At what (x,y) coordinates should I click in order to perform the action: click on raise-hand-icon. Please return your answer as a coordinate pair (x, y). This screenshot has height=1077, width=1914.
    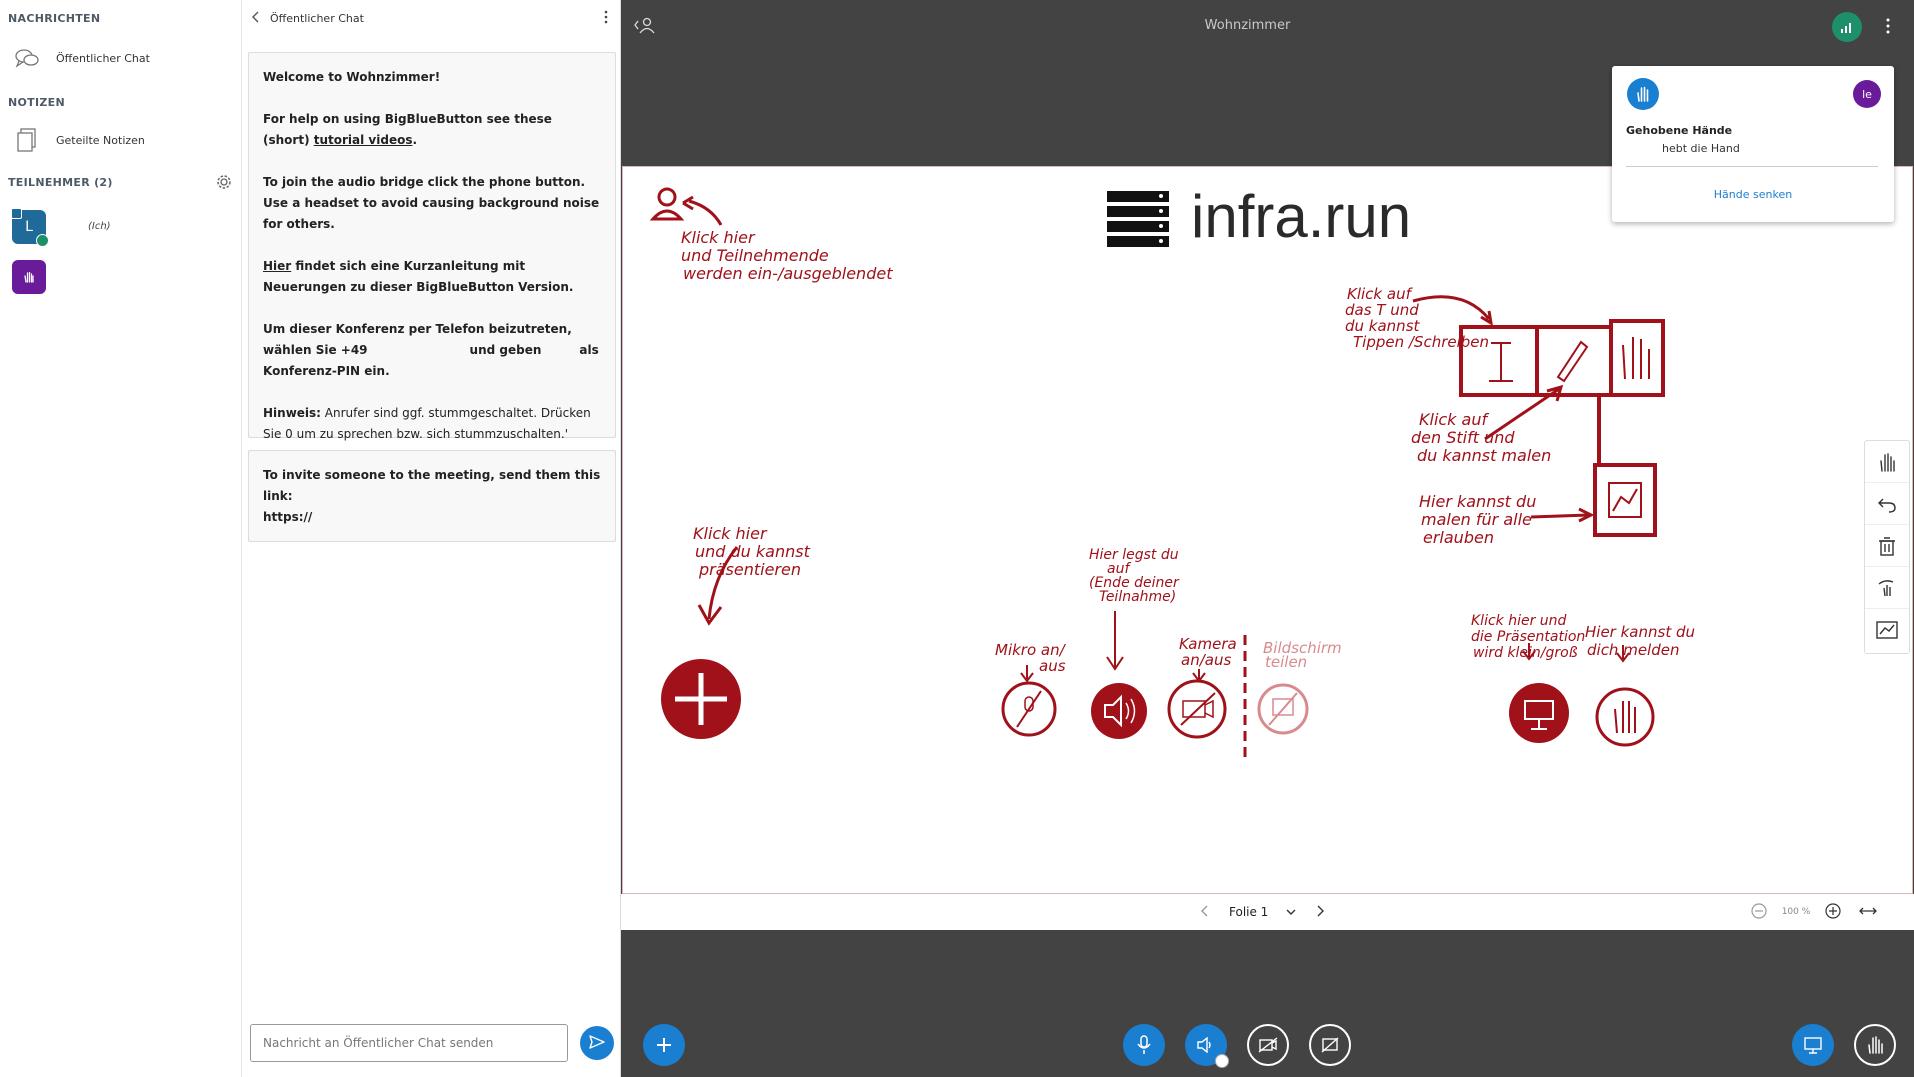
    Looking at the image, I should click on (1875, 1045).